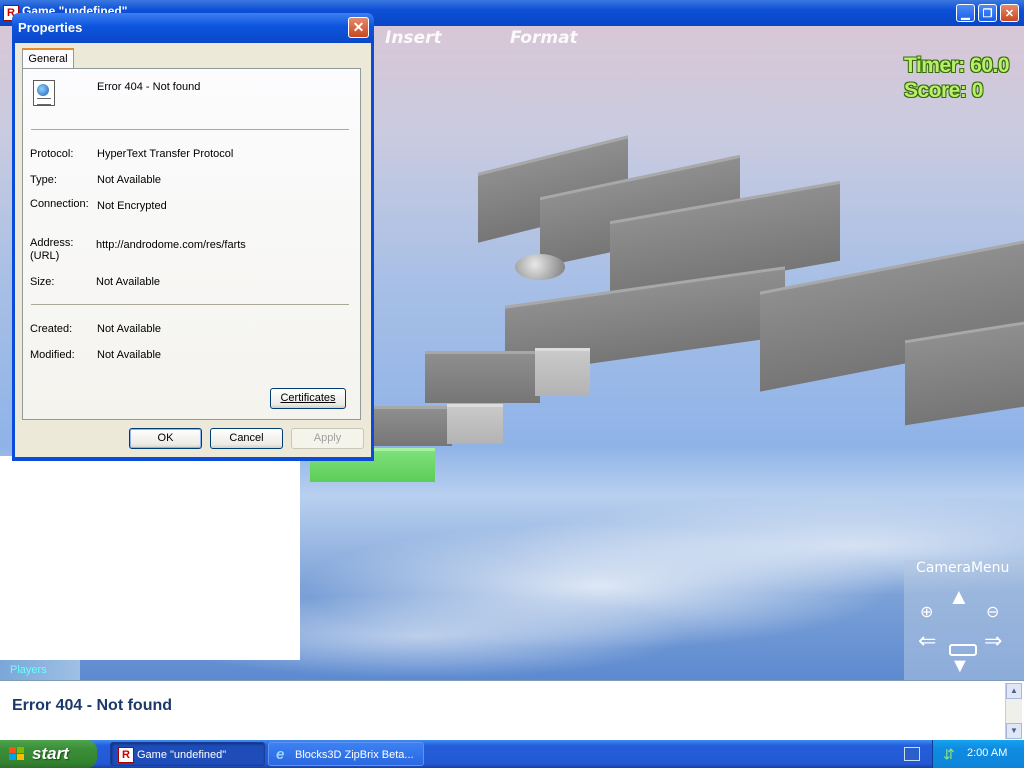 The image size is (1024, 768). I want to click on modified-label: Modified:, so click(52, 355).